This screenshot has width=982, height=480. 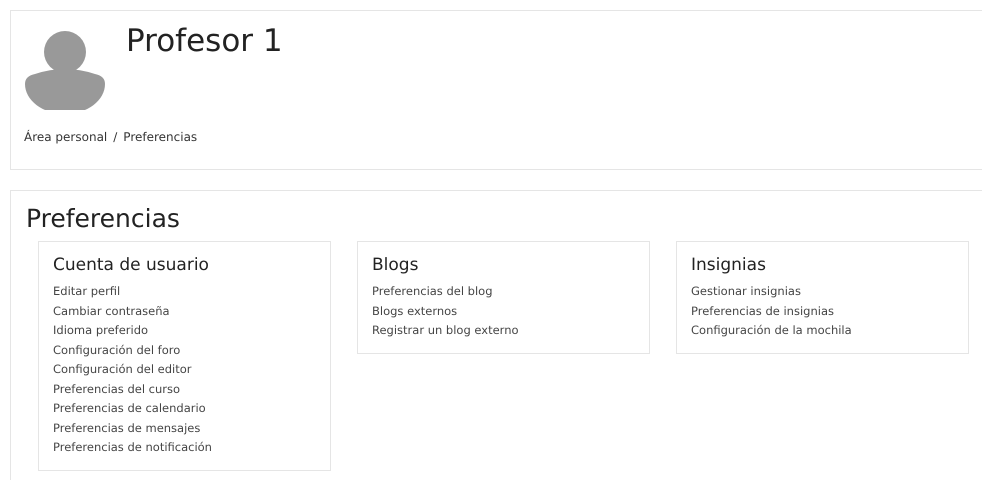 What do you see at coordinates (66, 137) in the screenshot?
I see `breadcrumb-link: Área personal` at bounding box center [66, 137].